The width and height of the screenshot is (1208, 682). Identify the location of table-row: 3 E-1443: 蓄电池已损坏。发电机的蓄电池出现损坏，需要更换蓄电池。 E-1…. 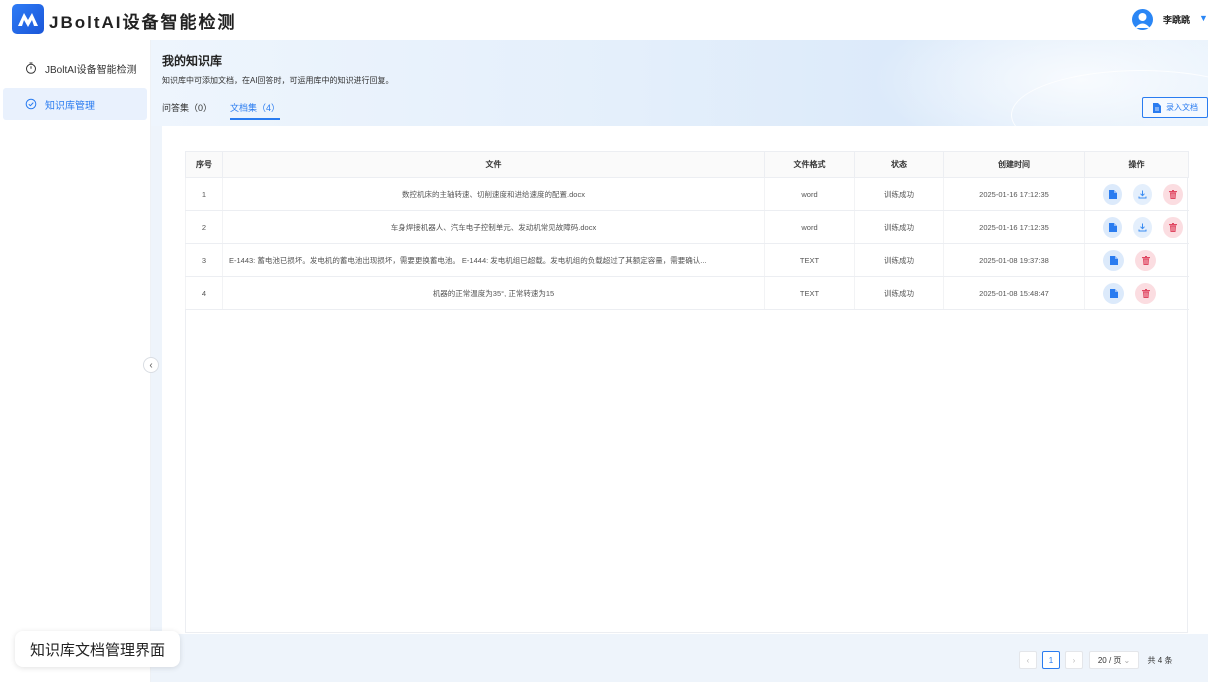
(687, 260).